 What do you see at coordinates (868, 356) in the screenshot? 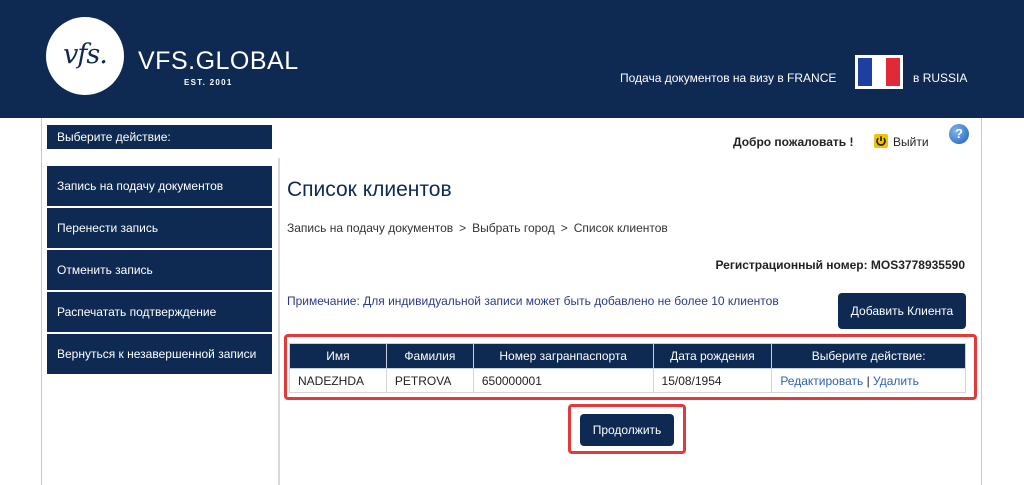
I see `column-header-action: Выберите действие:` at bounding box center [868, 356].